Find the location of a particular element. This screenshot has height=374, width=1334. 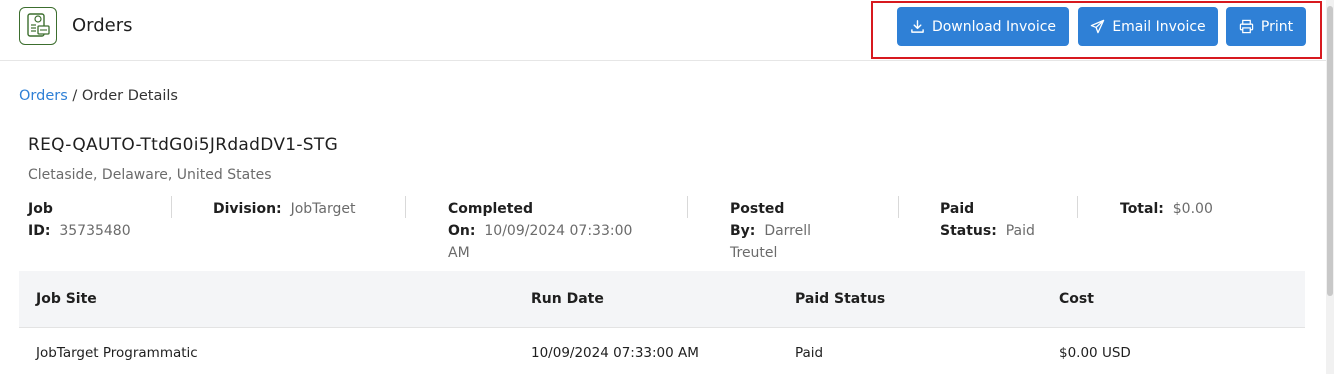

vertical-scrollbar is located at coordinates (1330, 187).